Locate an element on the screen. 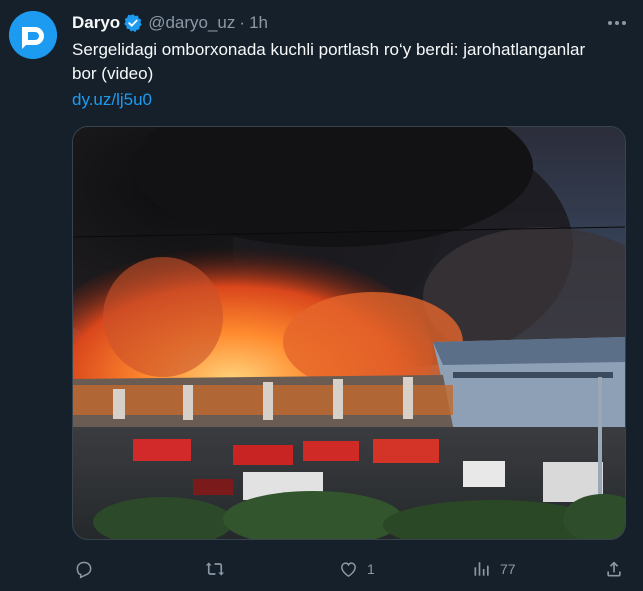  avatar is located at coordinates (33, 35).